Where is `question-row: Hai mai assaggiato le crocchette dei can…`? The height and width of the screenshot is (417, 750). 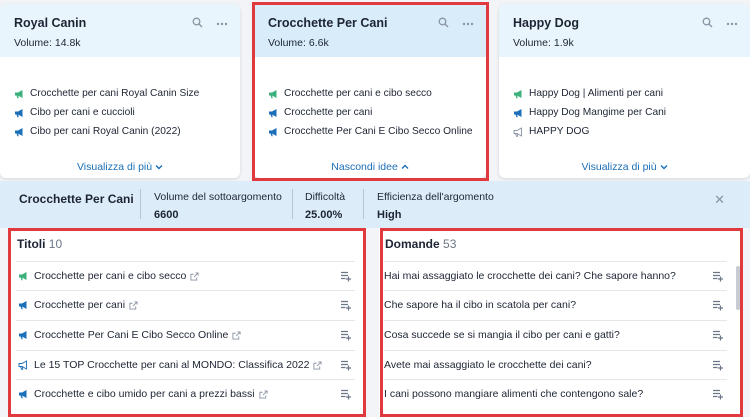
question-row: Hai mai assaggiato le crocchette dei can… is located at coordinates (555, 275).